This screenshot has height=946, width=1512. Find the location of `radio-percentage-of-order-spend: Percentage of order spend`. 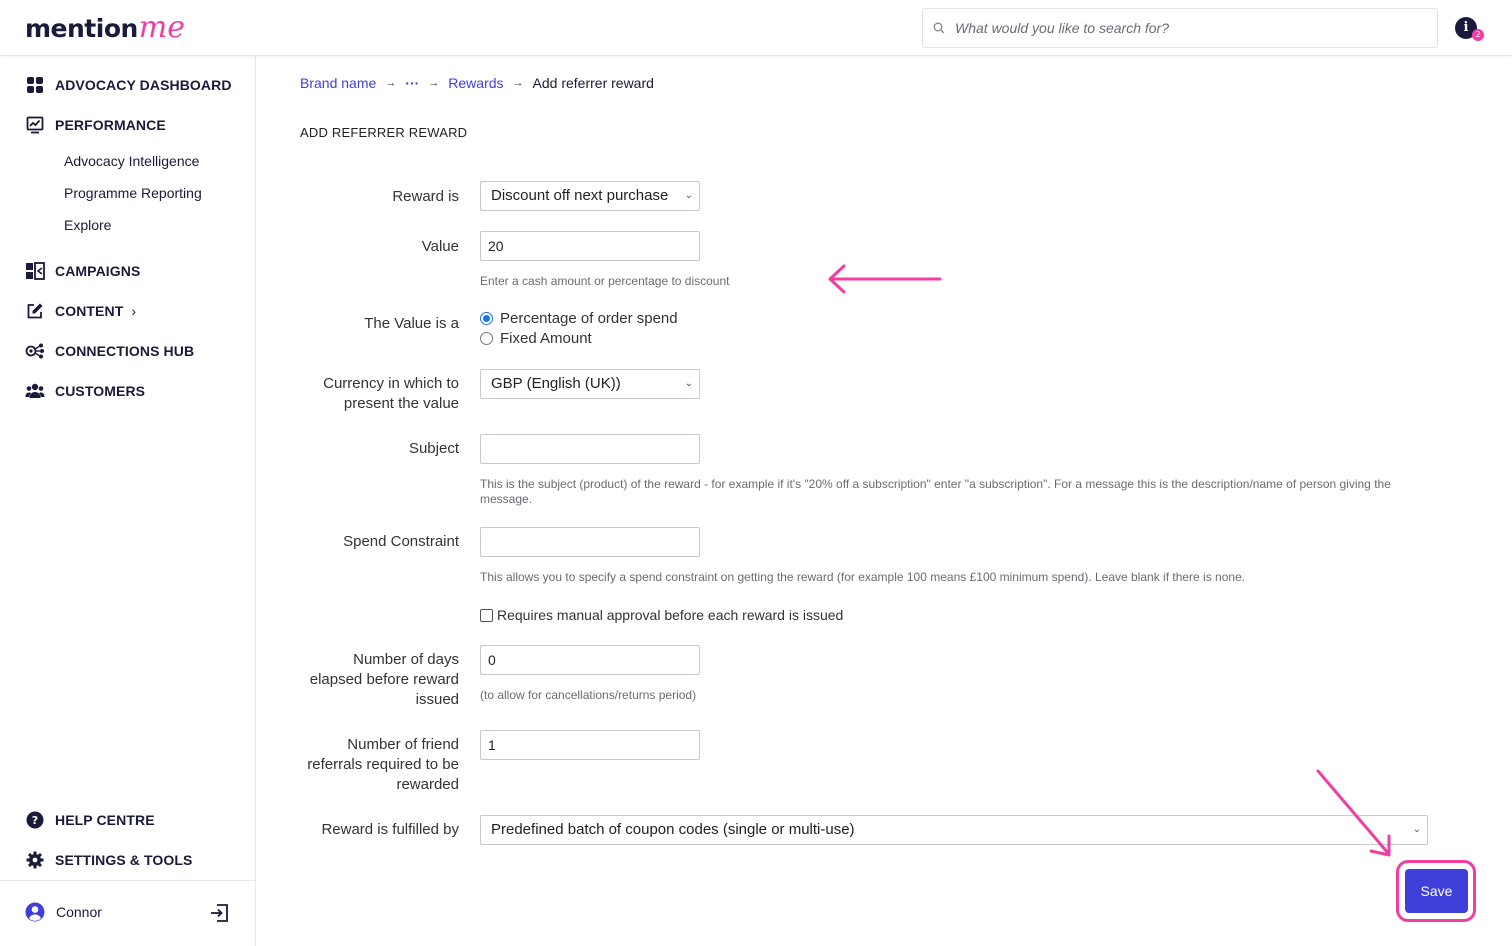

radio-percentage-of-order-spend: Percentage of order spend is located at coordinates (579, 318).